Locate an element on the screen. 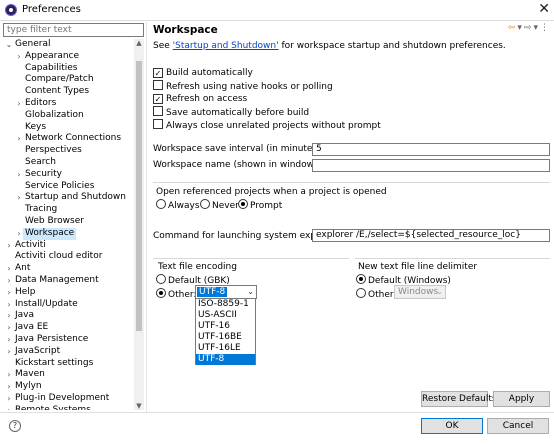  tree-item: › Maven is located at coordinates (67, 375).